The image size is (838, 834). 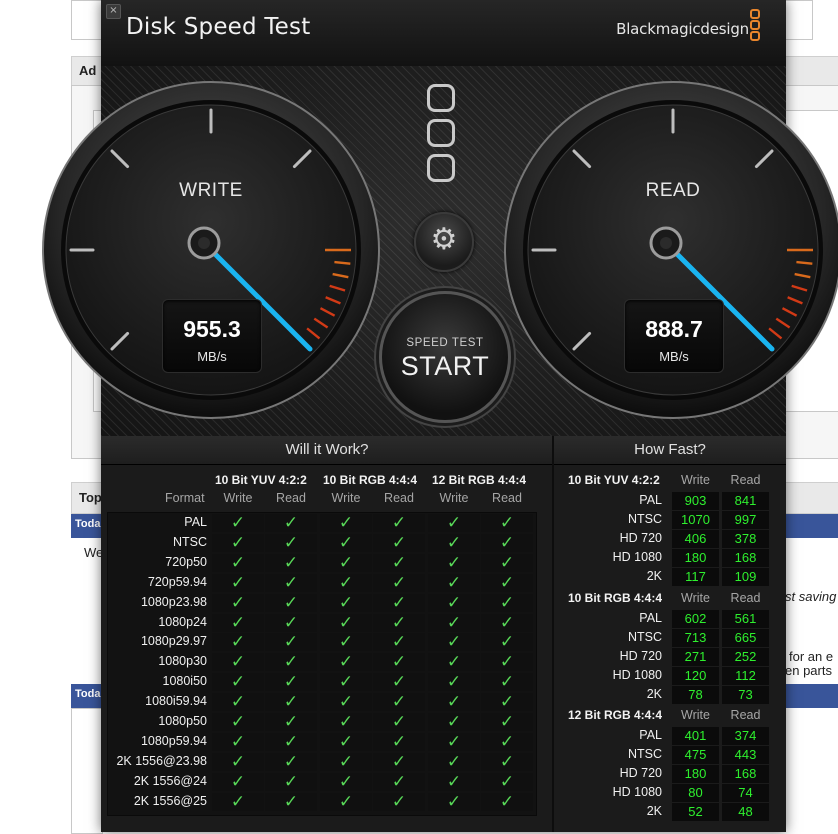 I want to click on wiw-row-label: 1080p23.98, so click(x=173, y=601).